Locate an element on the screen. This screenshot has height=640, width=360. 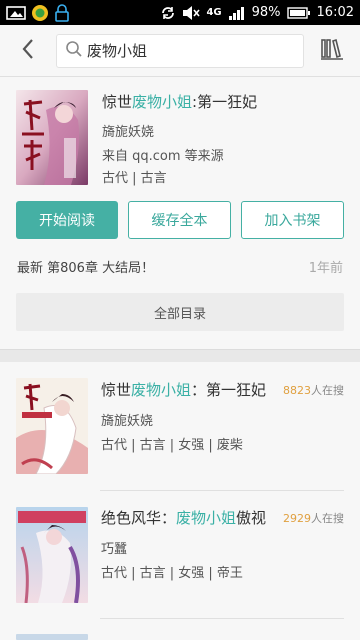
battery-percent: 98% is located at coordinates (266, 12).